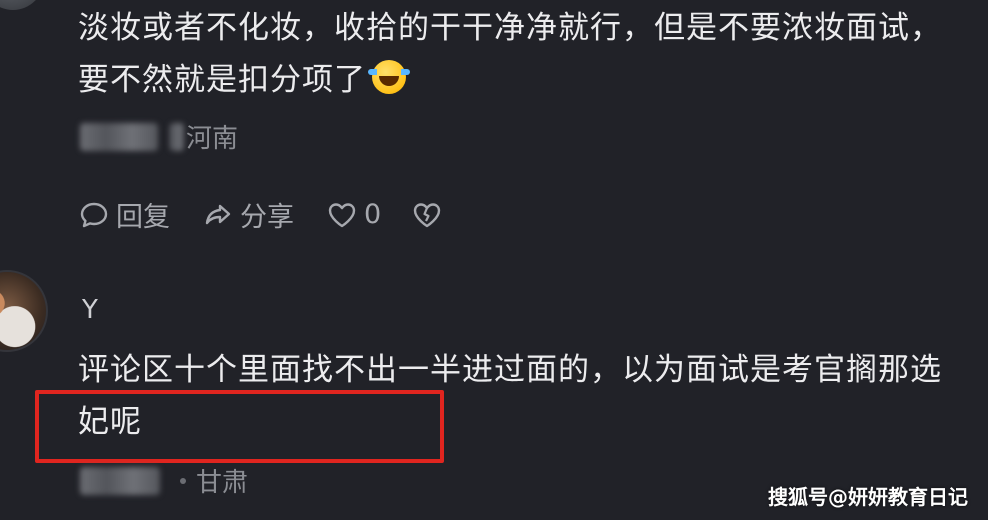 Image resolution: width=988 pixels, height=520 pixels. Describe the element at coordinates (222, 483) in the screenshot. I see `comment-2-location: 甘肃` at that location.